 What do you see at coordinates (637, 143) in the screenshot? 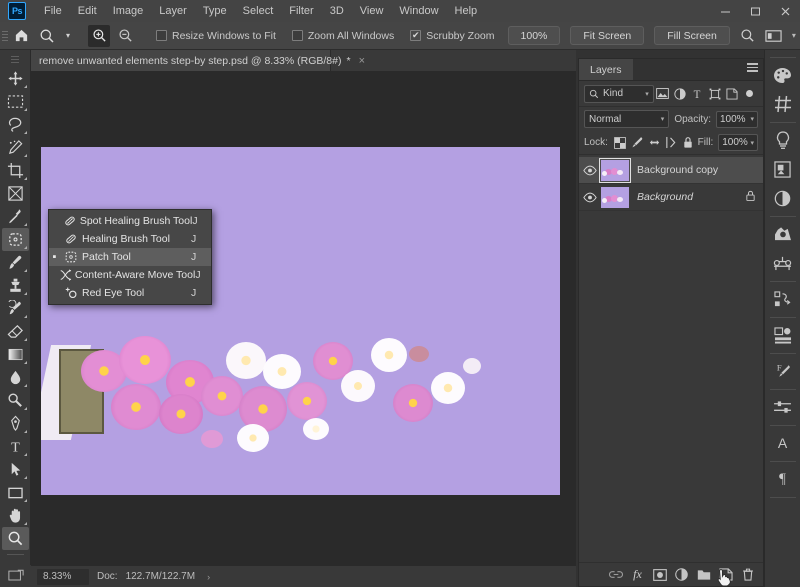
I see `lock-image-pixels-icon` at bounding box center [637, 143].